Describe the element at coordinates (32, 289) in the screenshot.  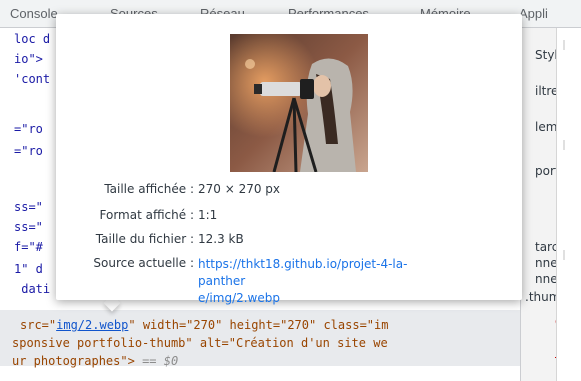
I see `code-line: dati` at that location.